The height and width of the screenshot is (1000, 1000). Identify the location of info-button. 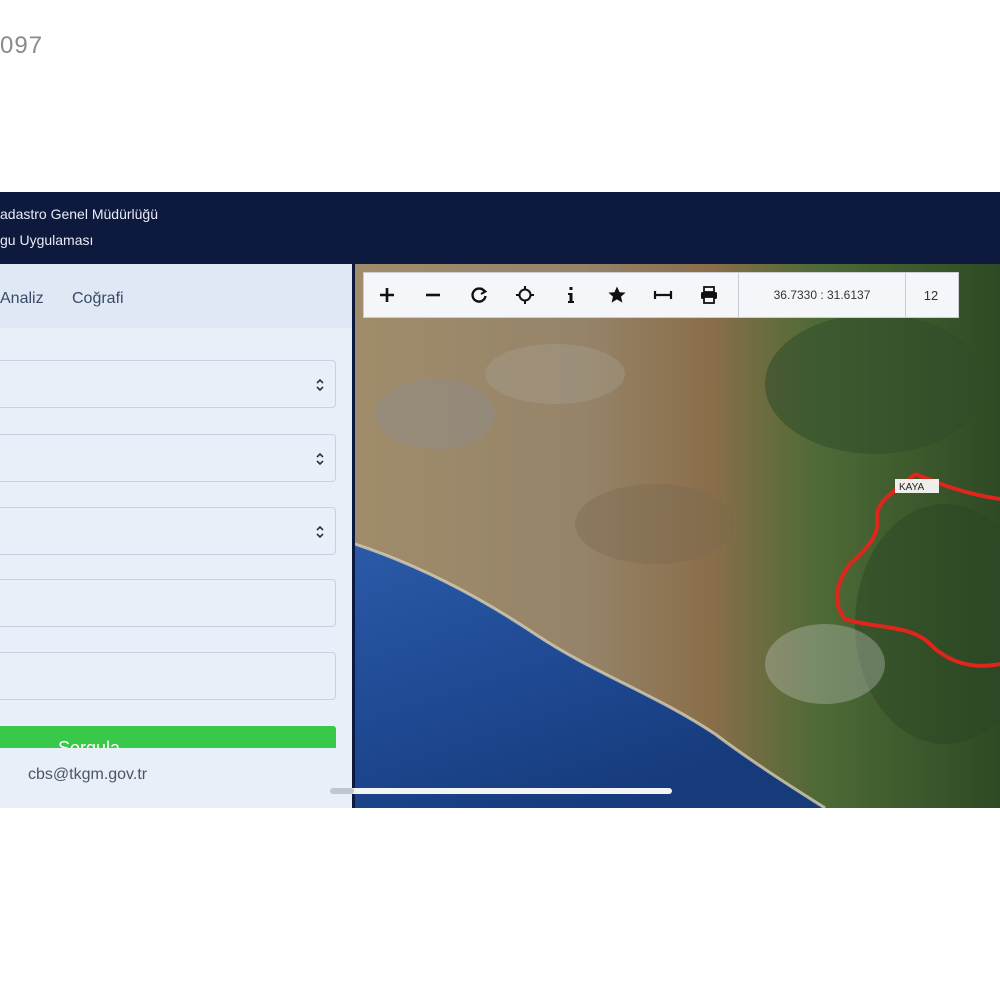
(571, 295).